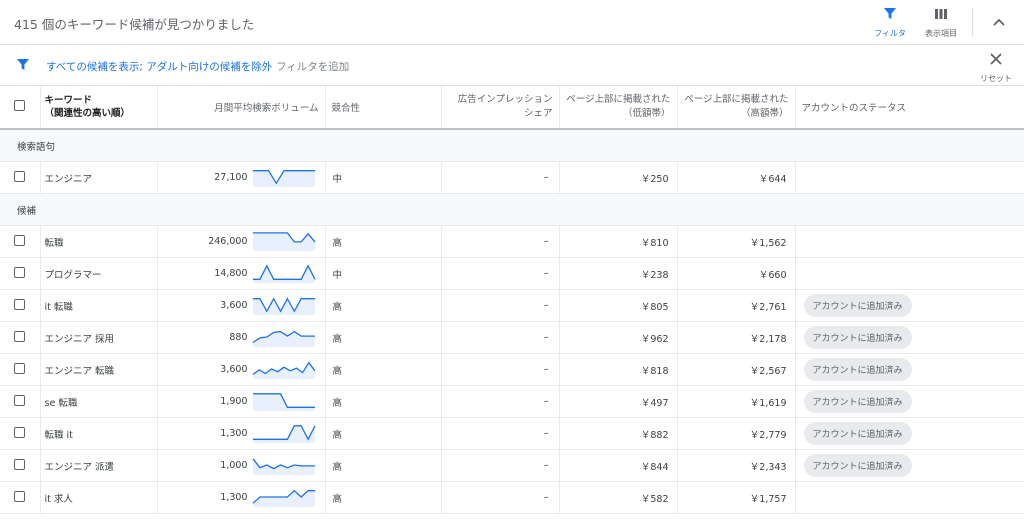 The image size is (1024, 528). I want to click on keyword-cell: プログラマー, so click(99, 273).